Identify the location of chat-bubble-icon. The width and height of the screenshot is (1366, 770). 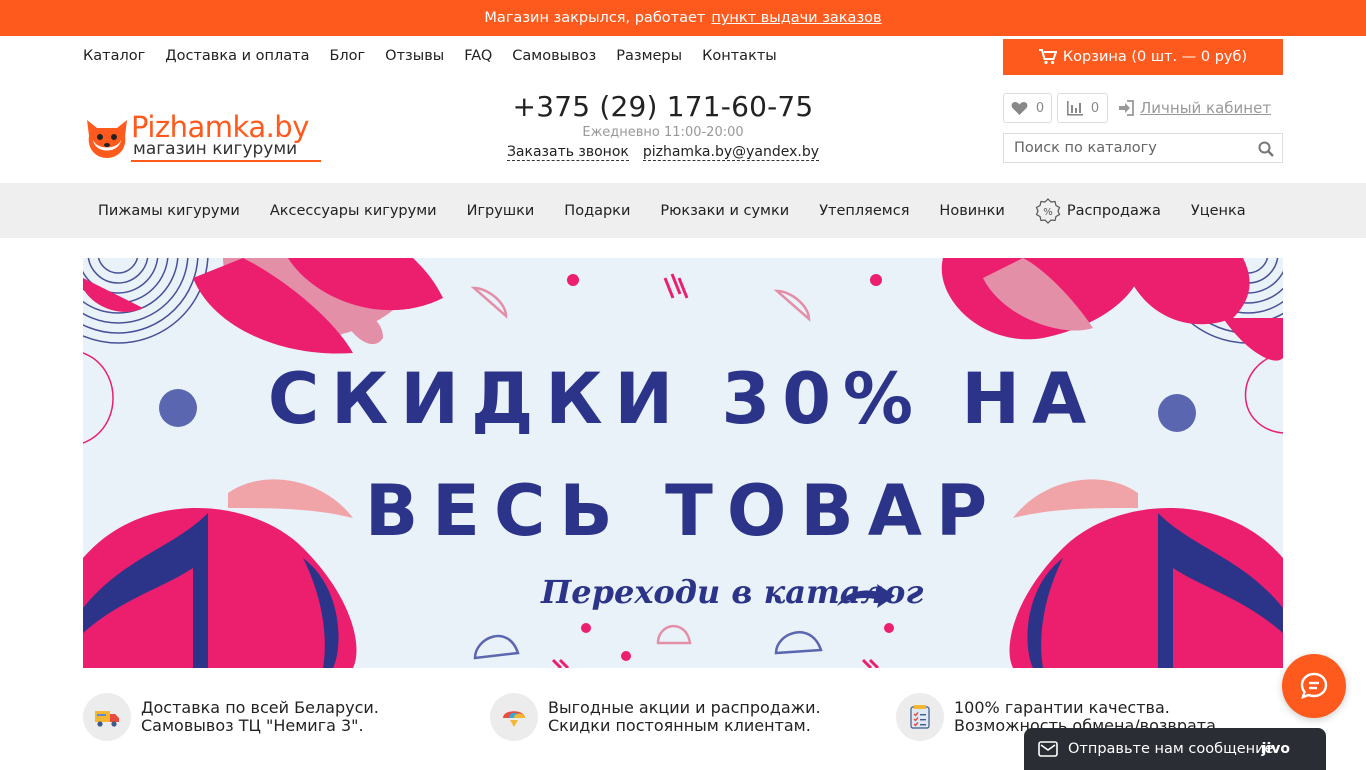
(1314, 685).